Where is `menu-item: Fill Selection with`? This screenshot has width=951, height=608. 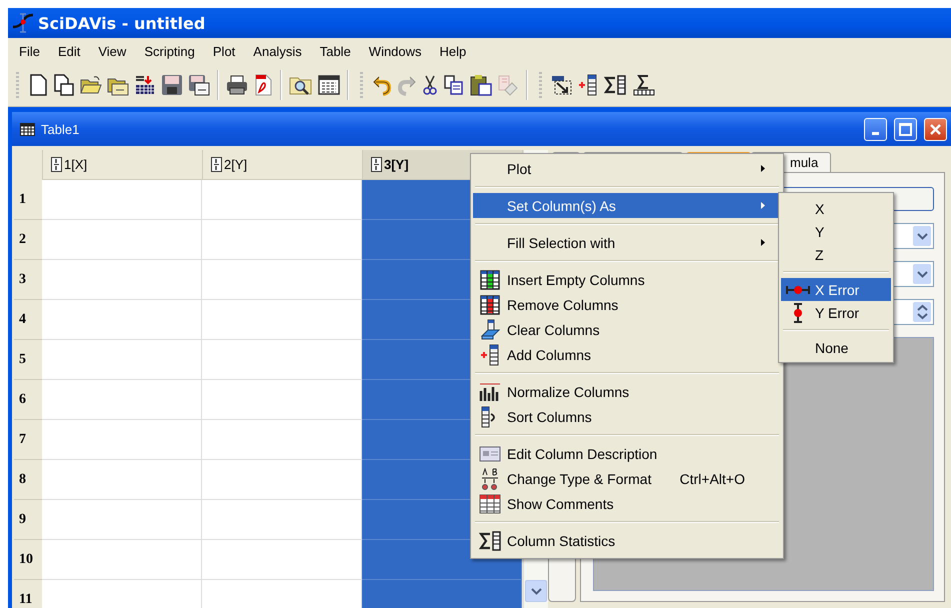 menu-item: Fill Selection with is located at coordinates (627, 242).